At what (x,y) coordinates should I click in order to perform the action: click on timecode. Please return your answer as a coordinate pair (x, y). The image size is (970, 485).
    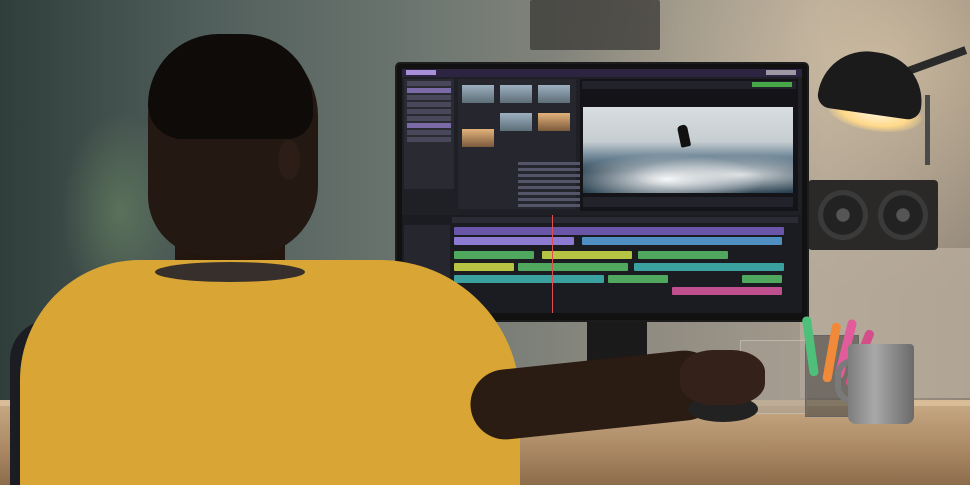
    Looking at the image, I should click on (772, 84).